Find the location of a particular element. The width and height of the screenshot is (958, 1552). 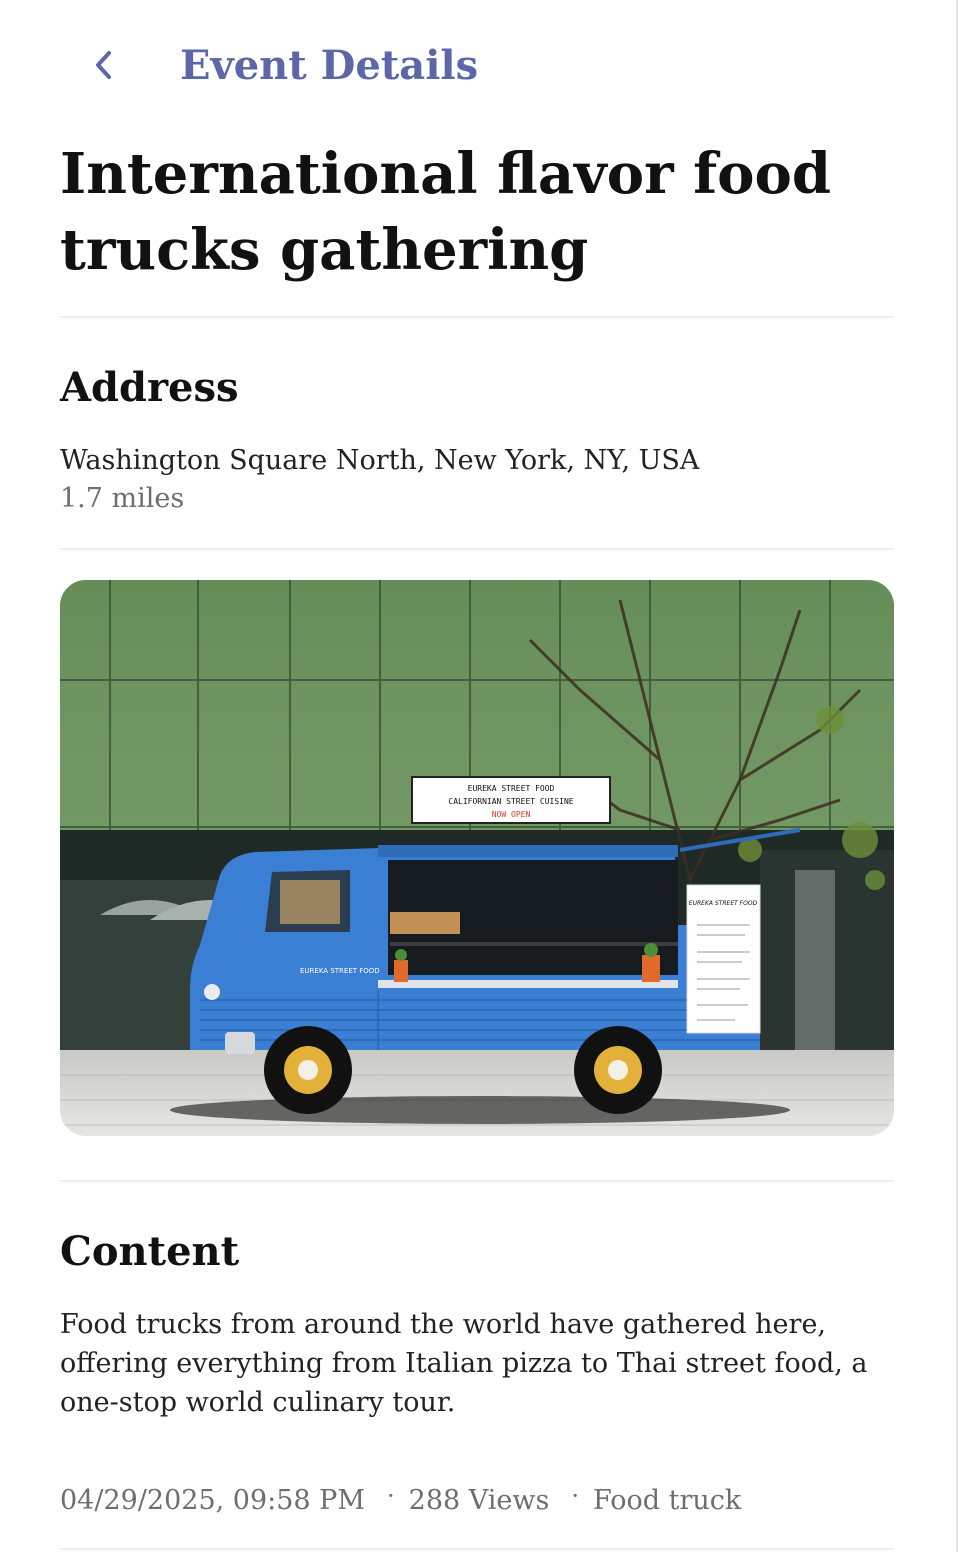

distance-text: 1.7 miles is located at coordinates (122, 498).